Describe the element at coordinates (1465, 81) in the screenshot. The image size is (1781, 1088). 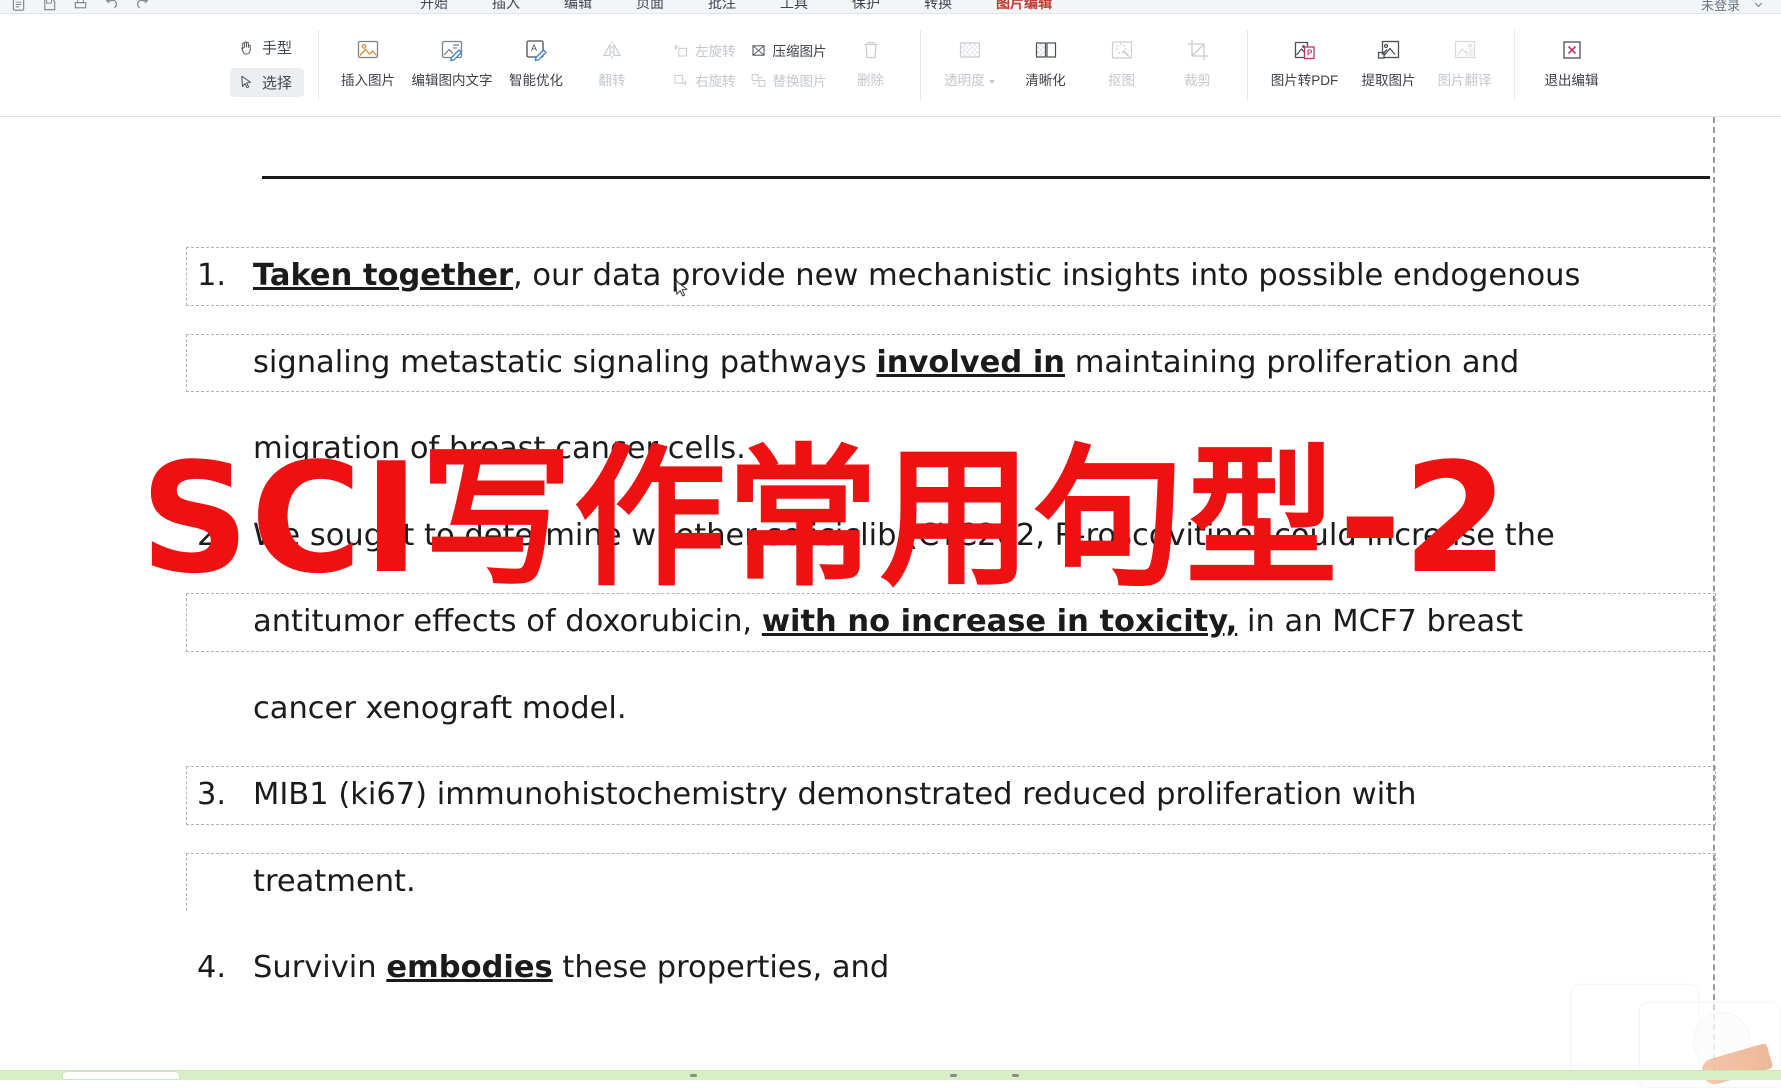
I see `image-translate-label: 图片翻译` at that location.